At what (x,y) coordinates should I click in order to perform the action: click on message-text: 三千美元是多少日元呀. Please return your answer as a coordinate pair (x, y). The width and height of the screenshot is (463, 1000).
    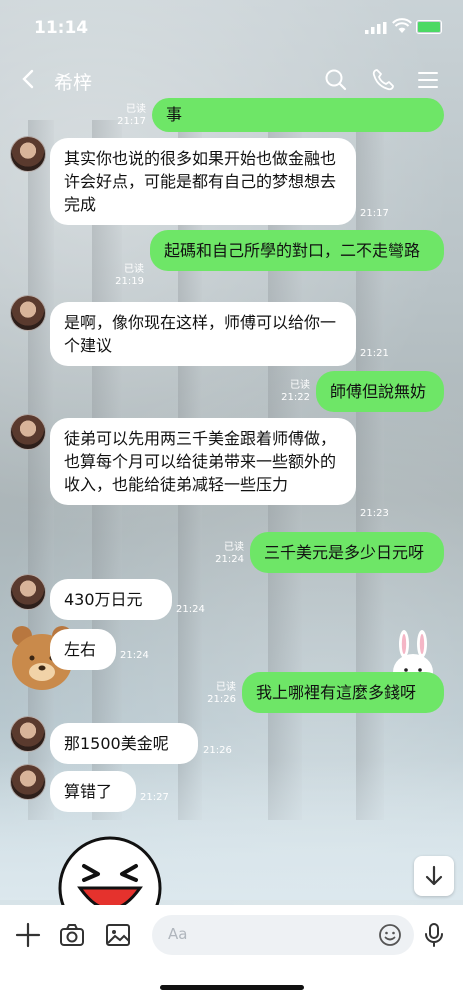
    Looking at the image, I should click on (344, 552).